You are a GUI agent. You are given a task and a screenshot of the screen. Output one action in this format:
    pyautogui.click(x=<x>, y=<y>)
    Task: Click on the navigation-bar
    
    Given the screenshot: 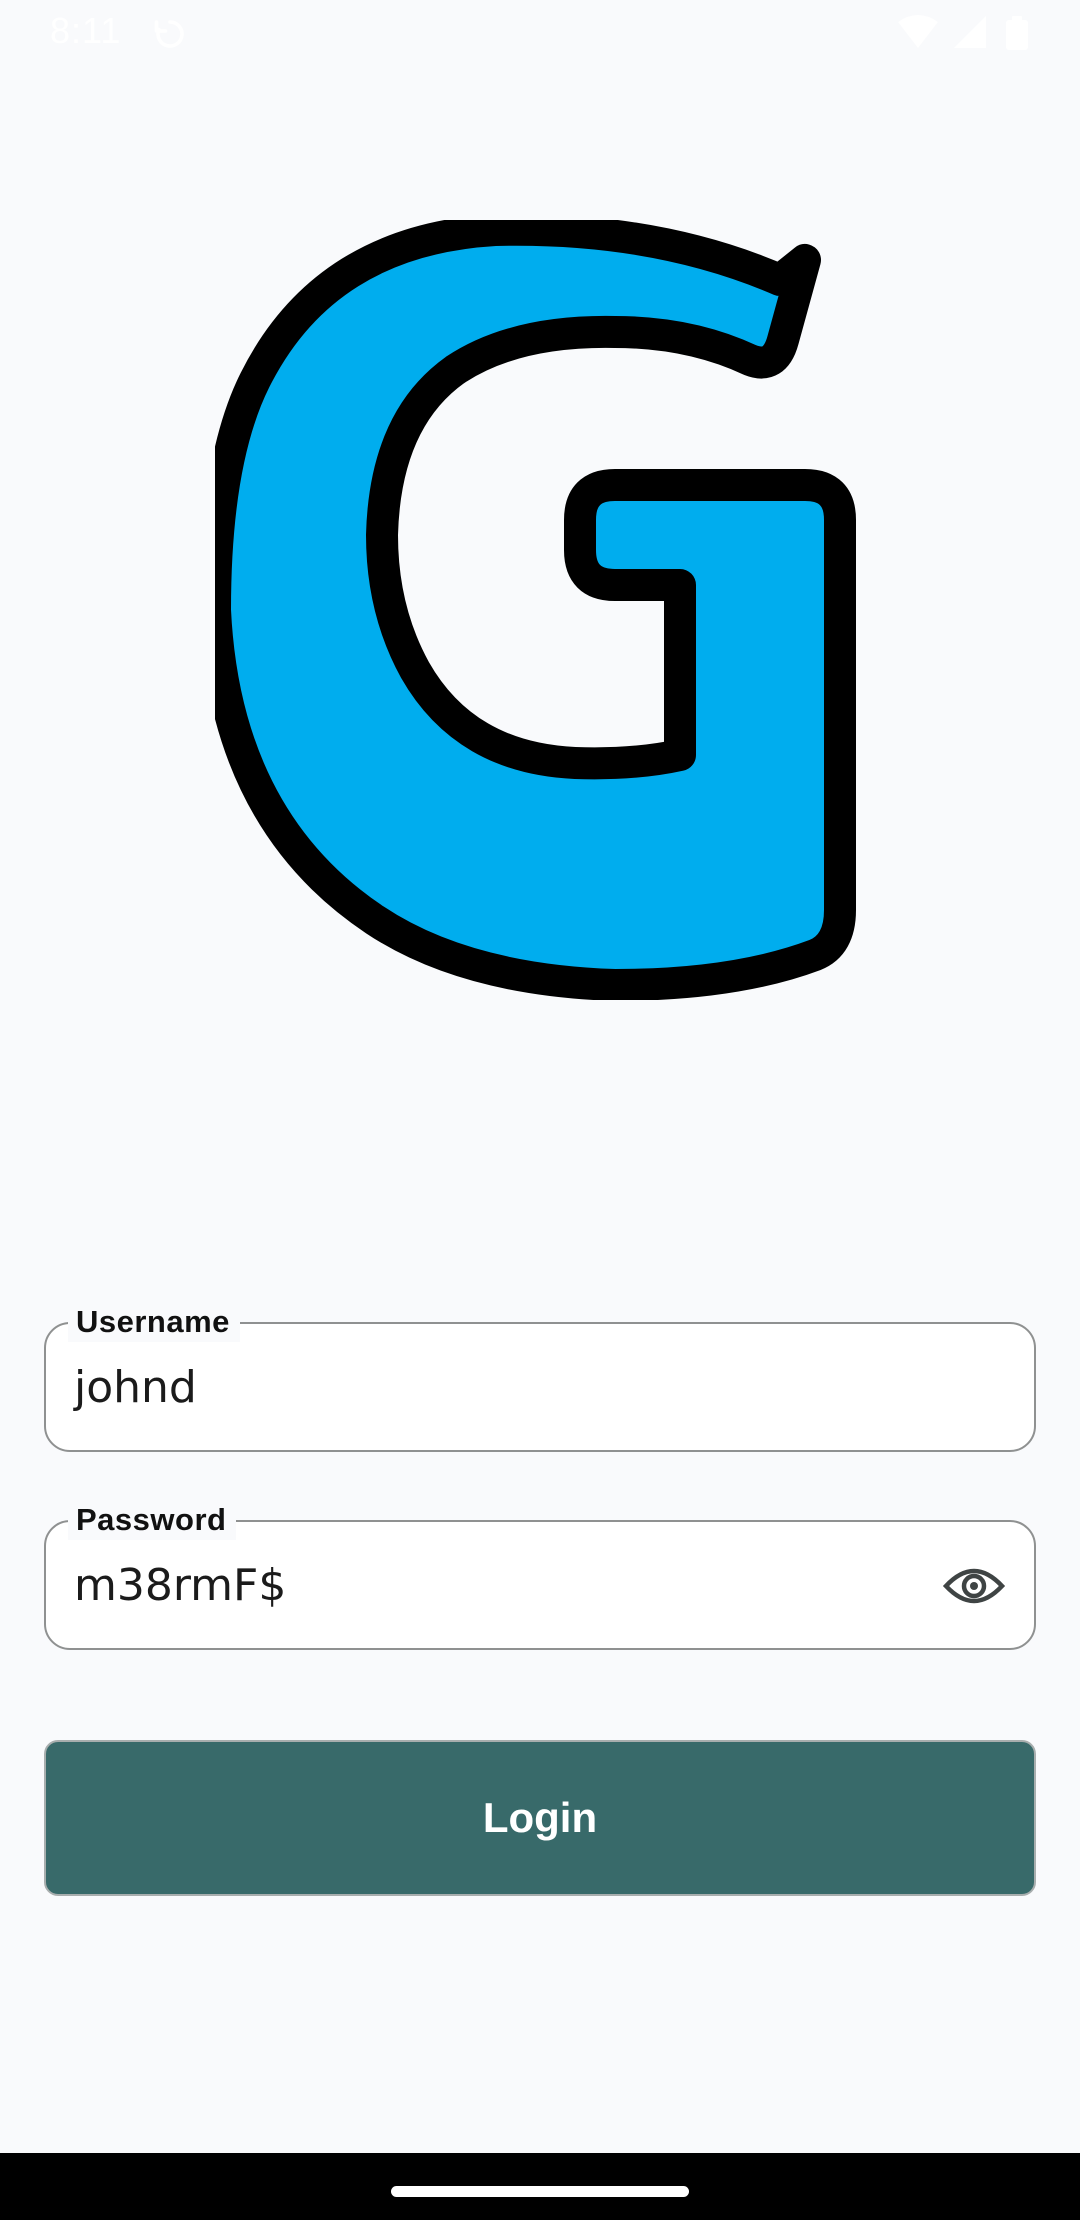 What is the action you would take?
    pyautogui.click(x=540, y=2186)
    